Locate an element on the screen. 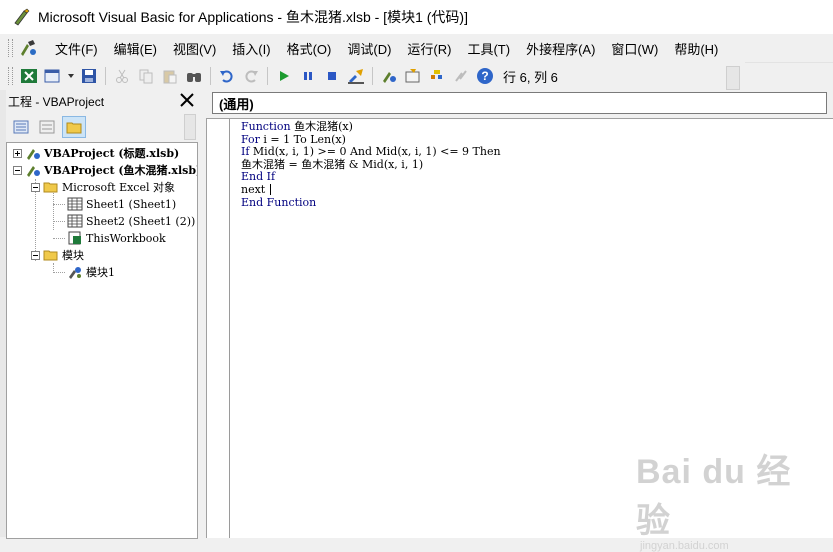  redo-icon is located at coordinates (251, 76).